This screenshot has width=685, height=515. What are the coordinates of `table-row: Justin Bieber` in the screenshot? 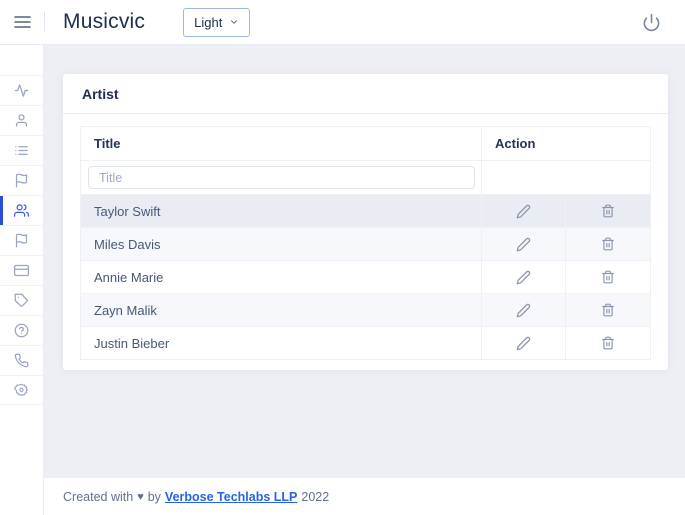 It's located at (366, 343).